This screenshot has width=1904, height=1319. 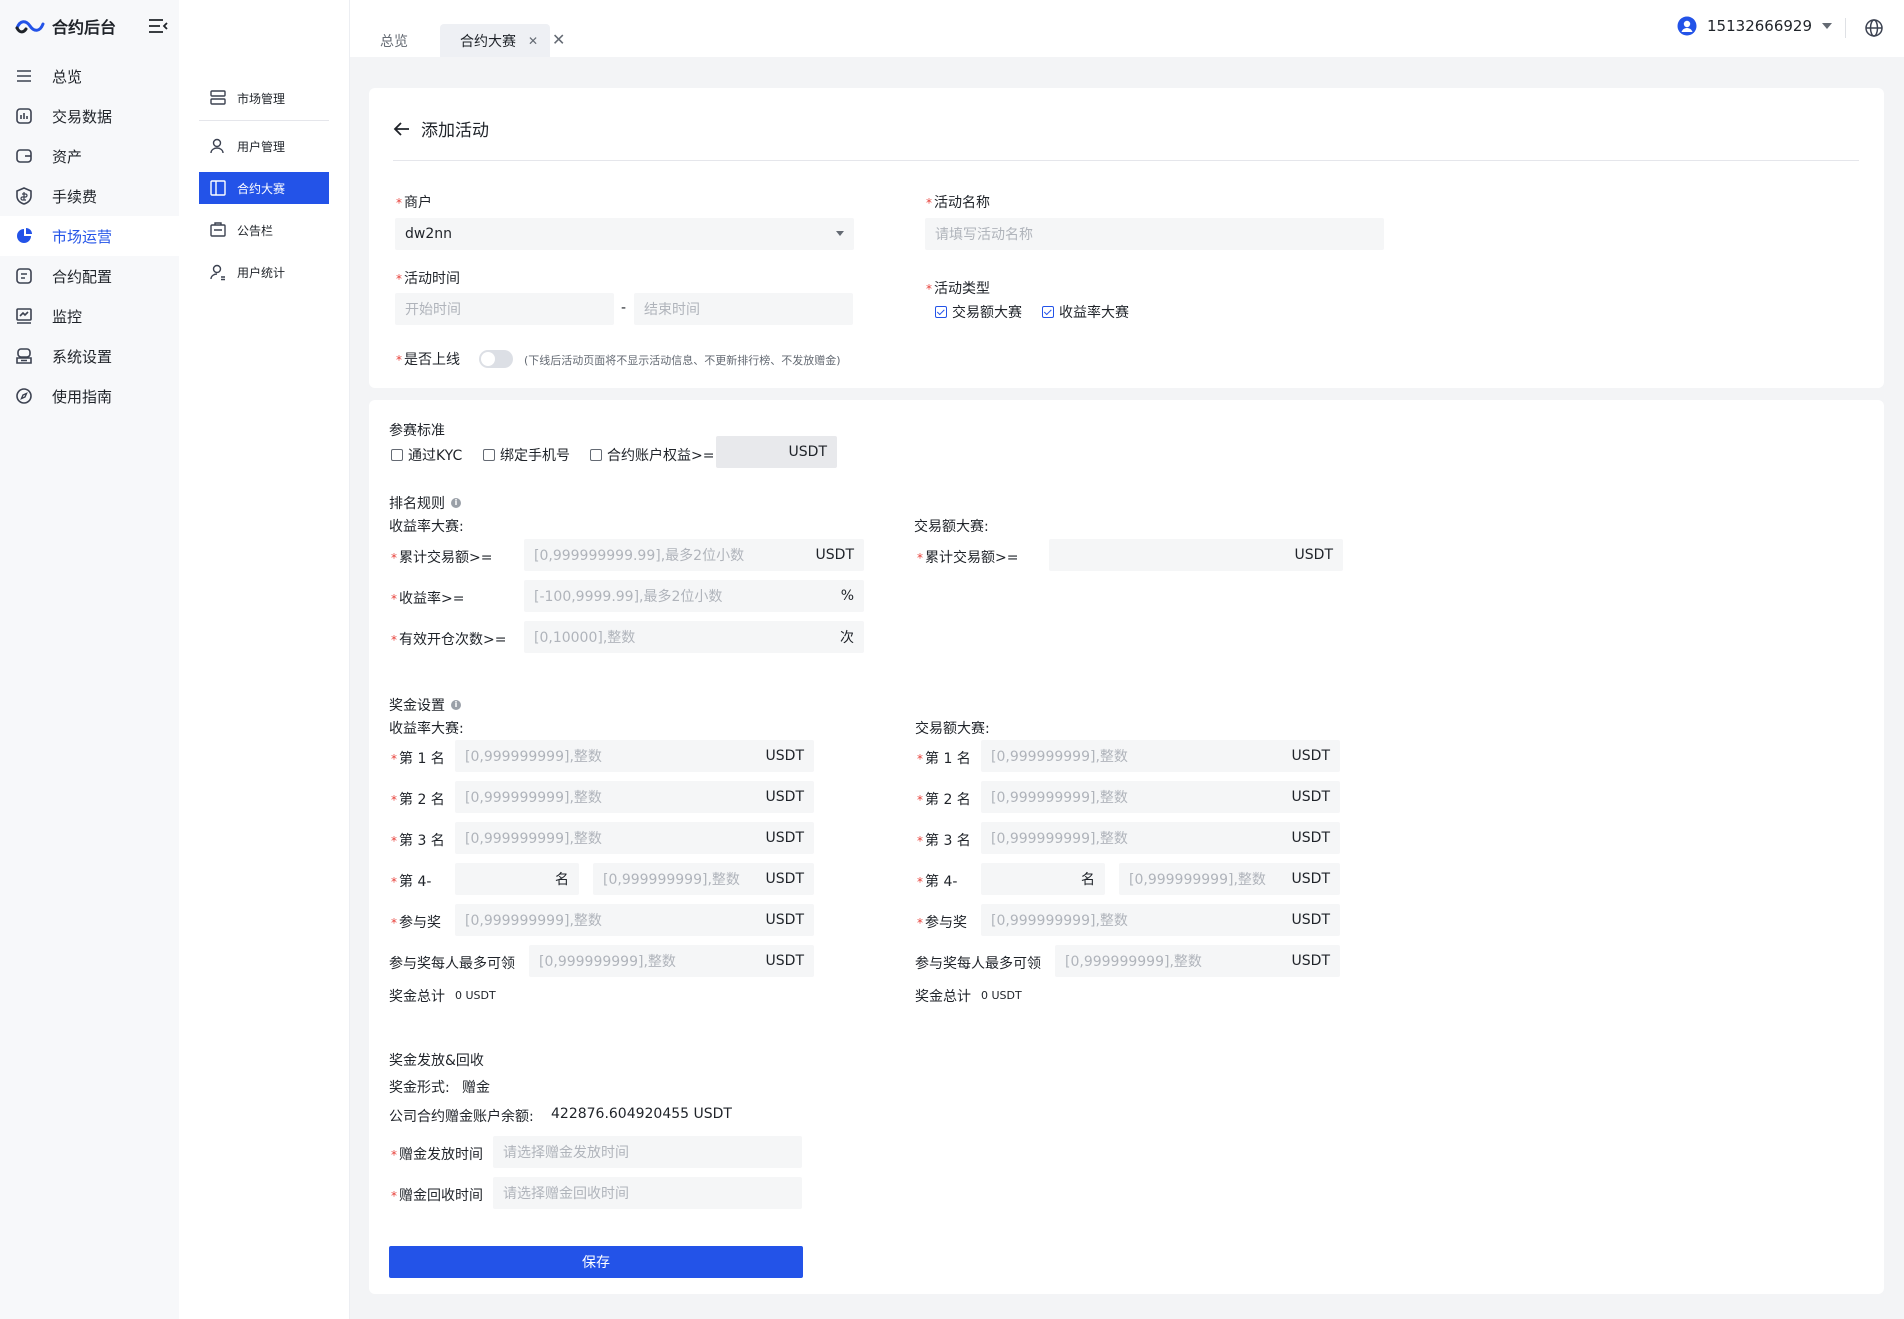 What do you see at coordinates (264, 272) in the screenshot?
I see `subnav-user-stats: 用户统计` at bounding box center [264, 272].